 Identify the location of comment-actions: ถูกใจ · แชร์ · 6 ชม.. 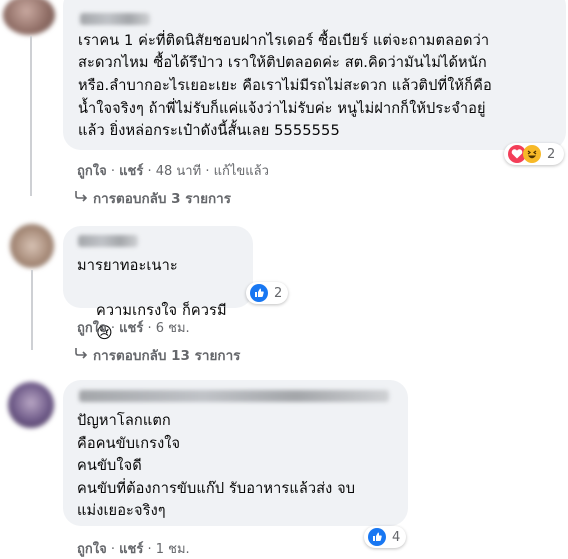
(133, 328).